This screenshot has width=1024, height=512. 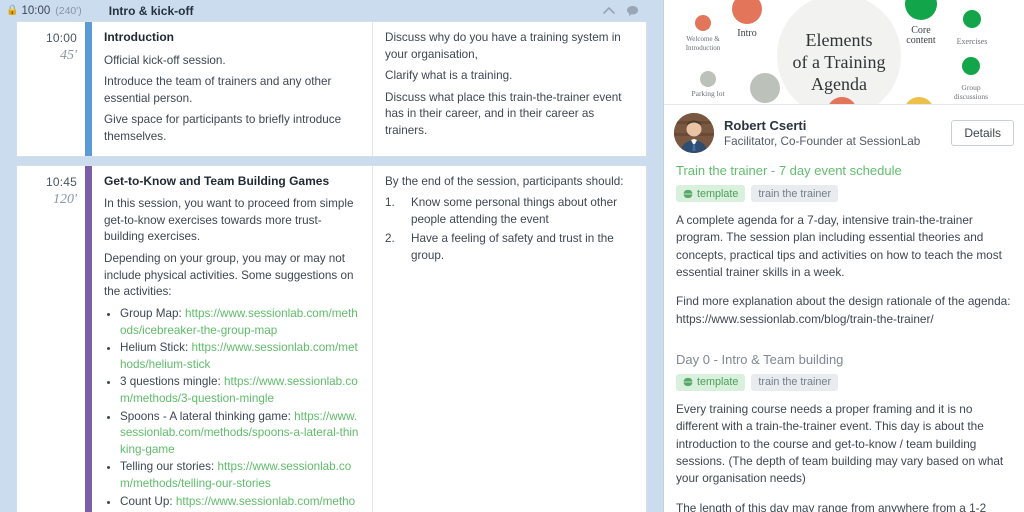 I want to click on user-avatar-image, so click(x=694, y=133).